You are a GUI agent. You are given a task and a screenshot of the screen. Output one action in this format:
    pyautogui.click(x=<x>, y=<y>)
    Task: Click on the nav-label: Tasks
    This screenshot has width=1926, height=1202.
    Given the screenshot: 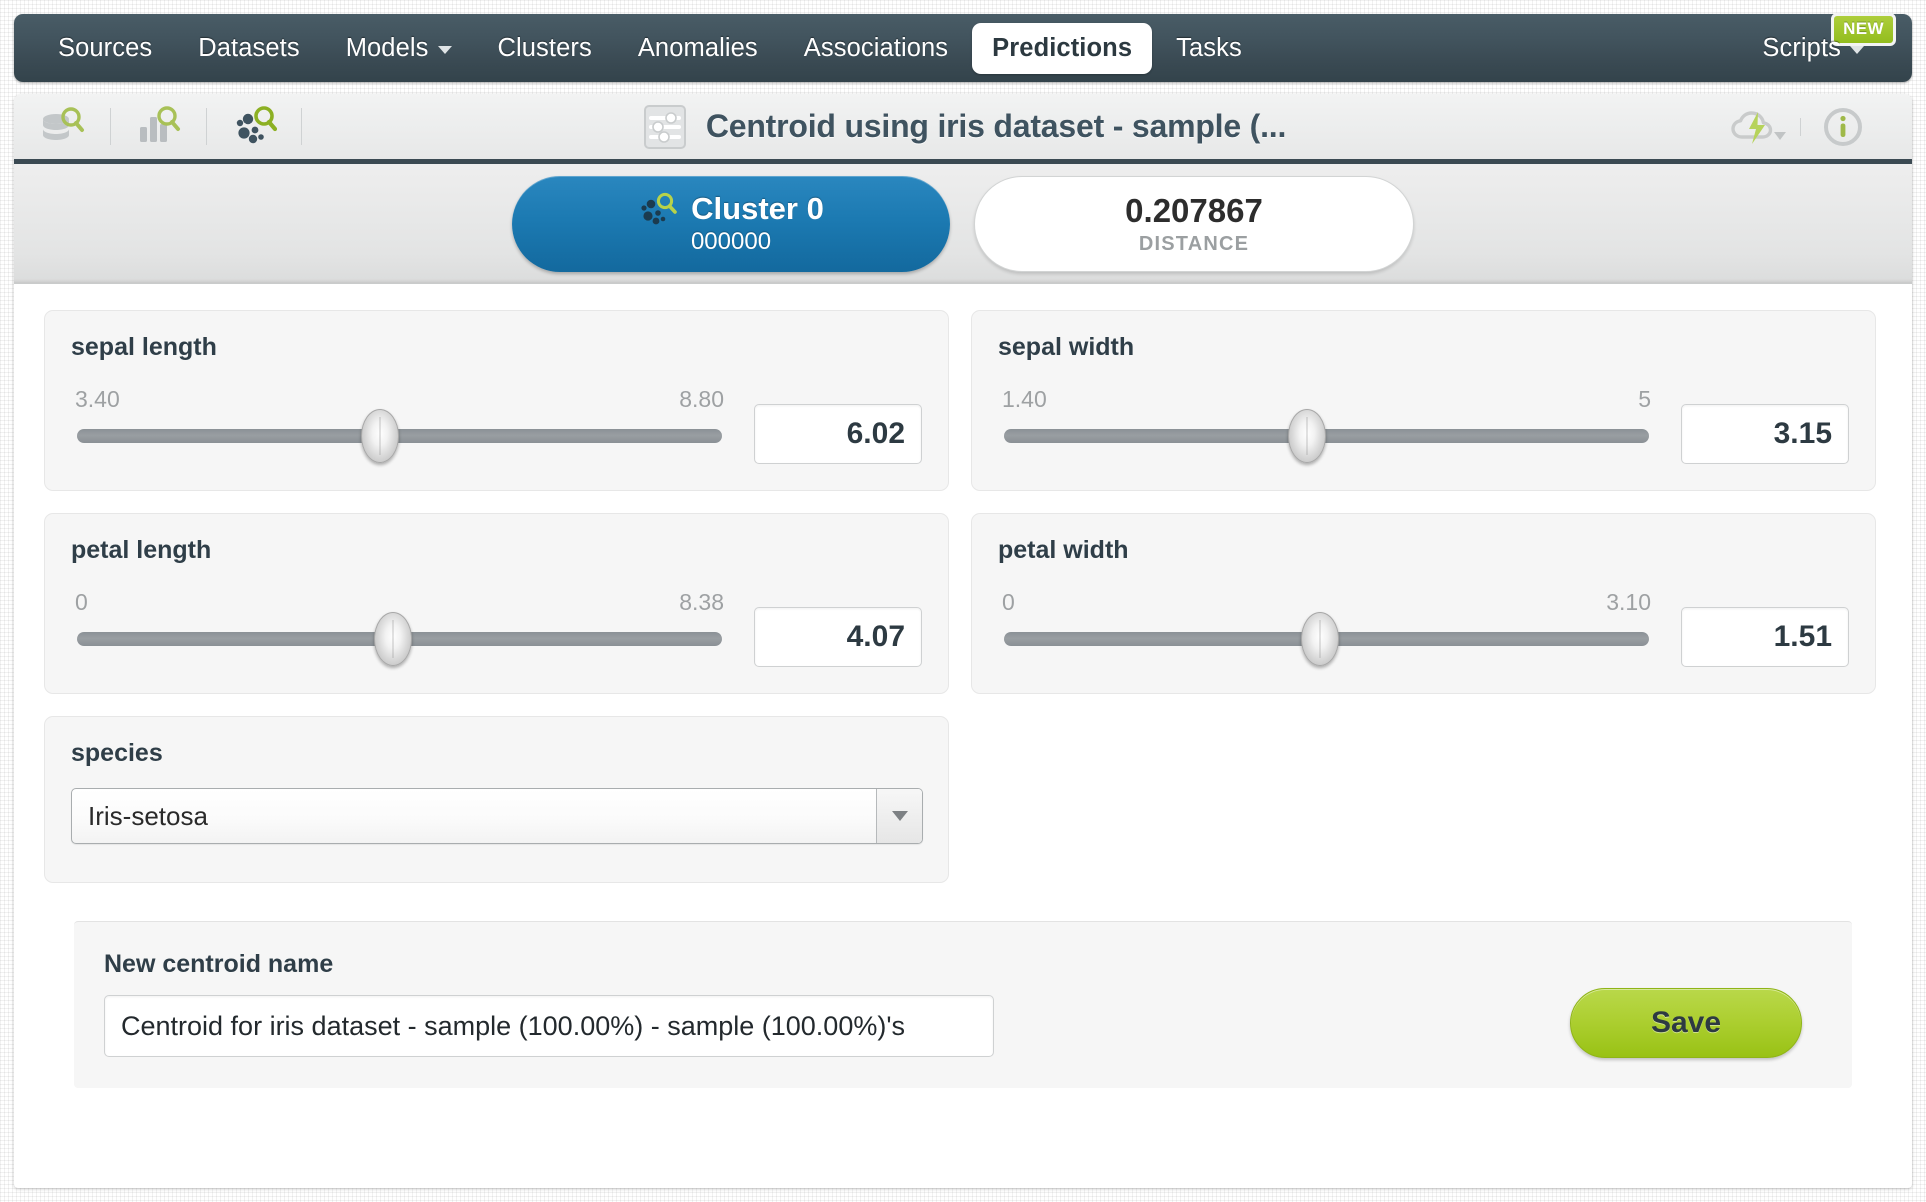 What is the action you would take?
    pyautogui.click(x=1209, y=47)
    